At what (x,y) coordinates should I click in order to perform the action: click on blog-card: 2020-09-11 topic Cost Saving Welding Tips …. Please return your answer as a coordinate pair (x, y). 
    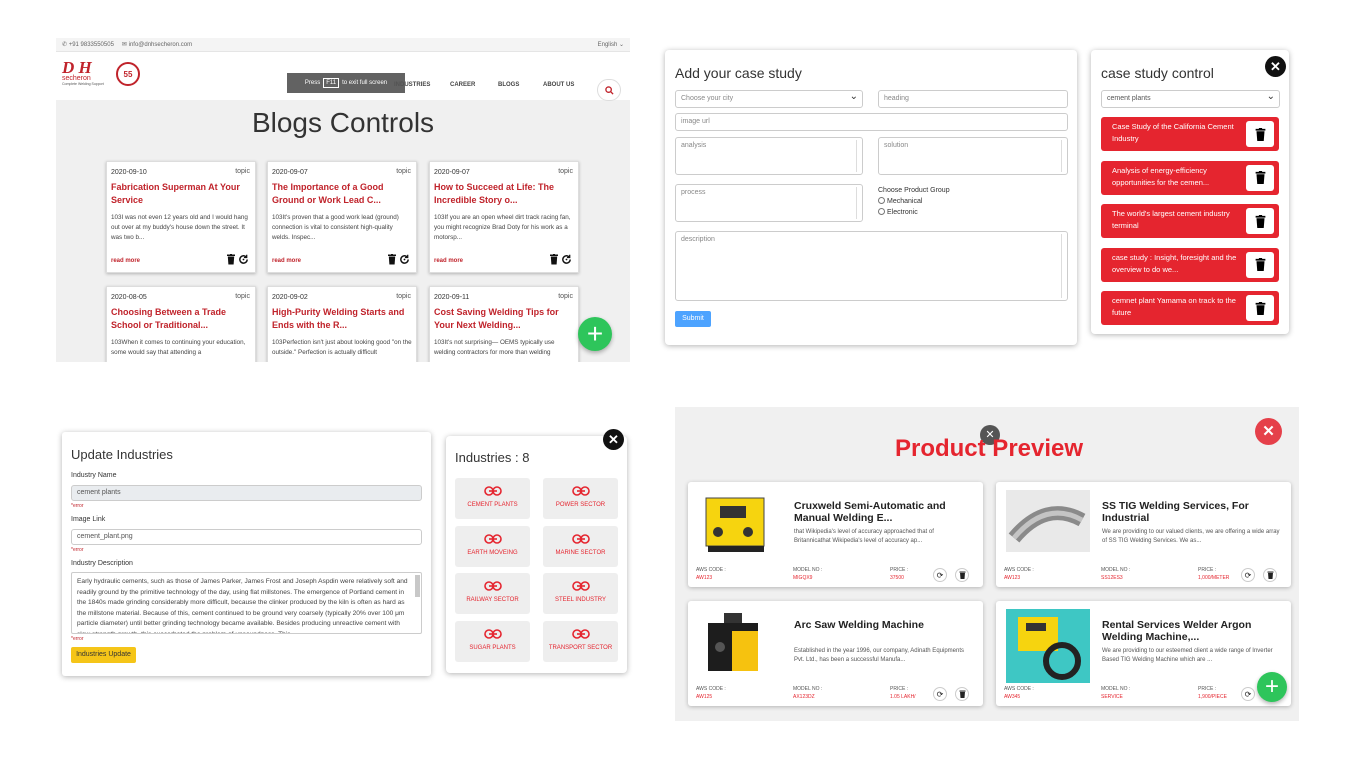
    Looking at the image, I should click on (504, 324).